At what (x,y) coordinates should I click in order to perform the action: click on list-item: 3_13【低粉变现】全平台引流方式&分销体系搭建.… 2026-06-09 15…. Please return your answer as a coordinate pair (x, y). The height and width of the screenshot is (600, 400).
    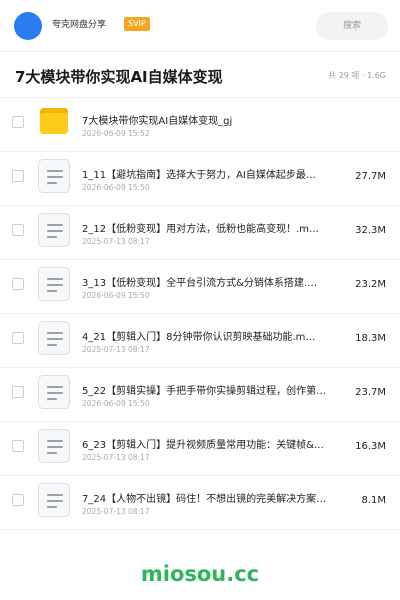
    Looking at the image, I should click on (200, 287).